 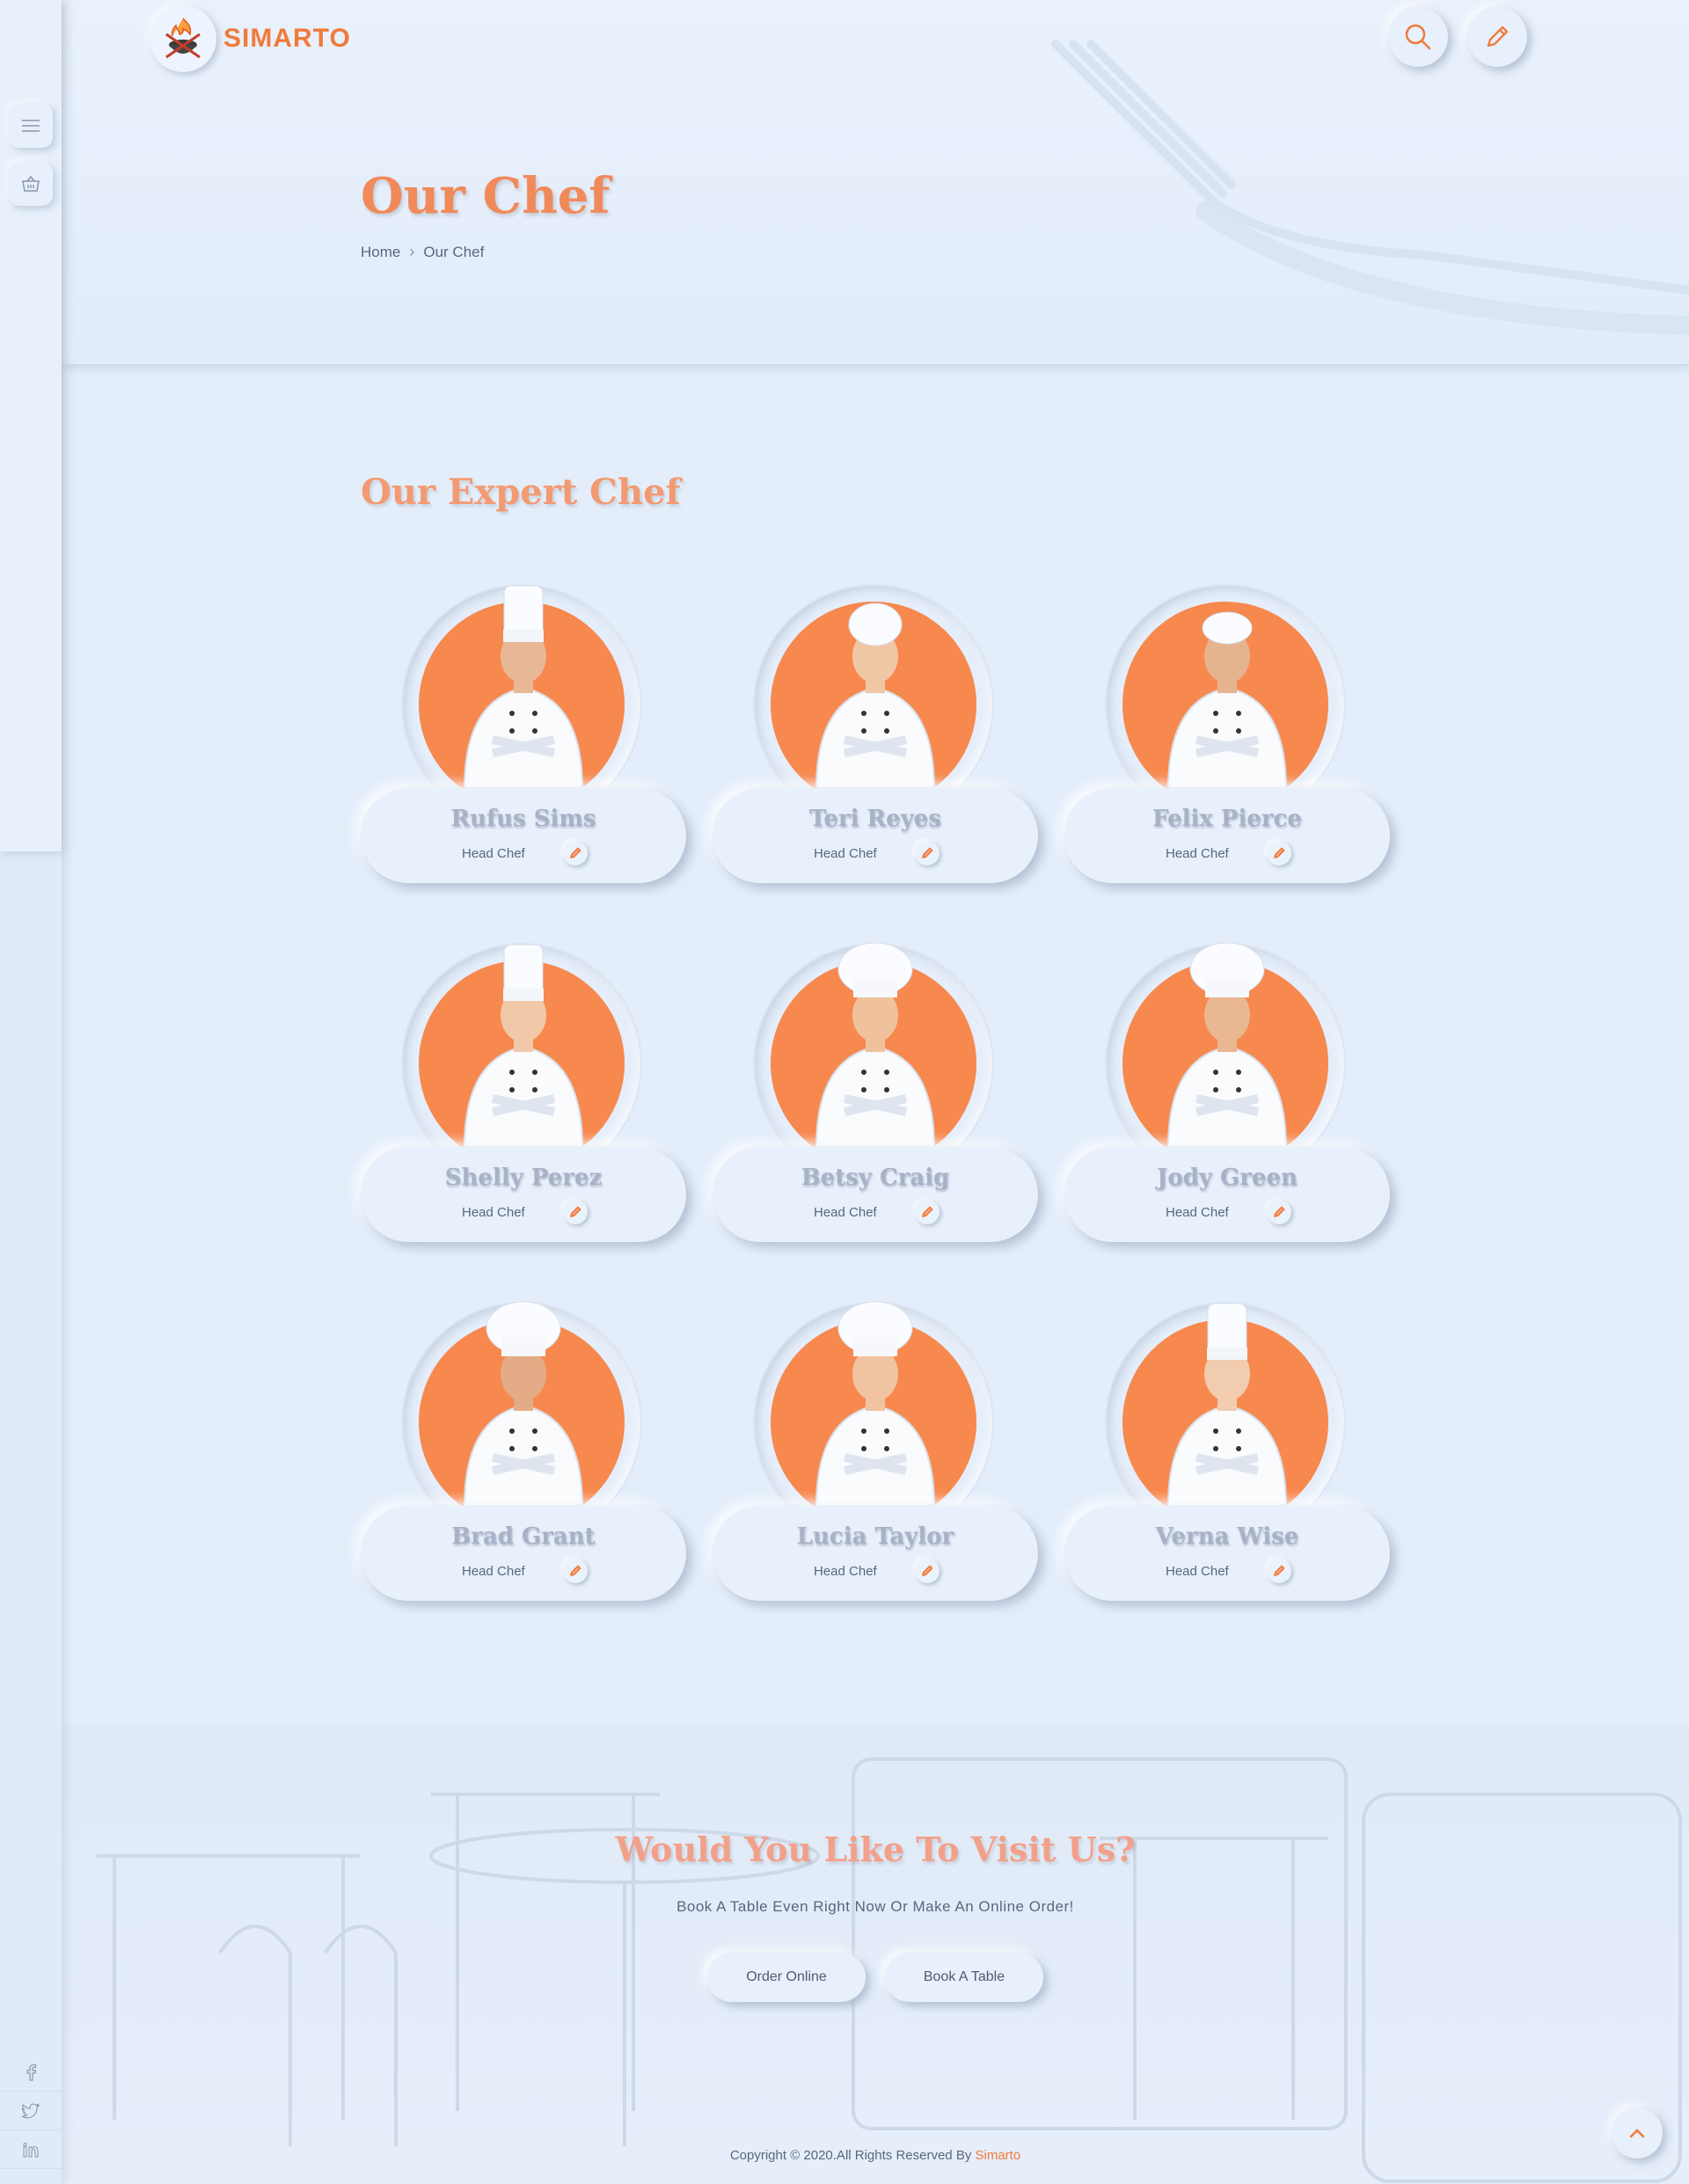 I want to click on logo-badge, so click(x=183, y=38).